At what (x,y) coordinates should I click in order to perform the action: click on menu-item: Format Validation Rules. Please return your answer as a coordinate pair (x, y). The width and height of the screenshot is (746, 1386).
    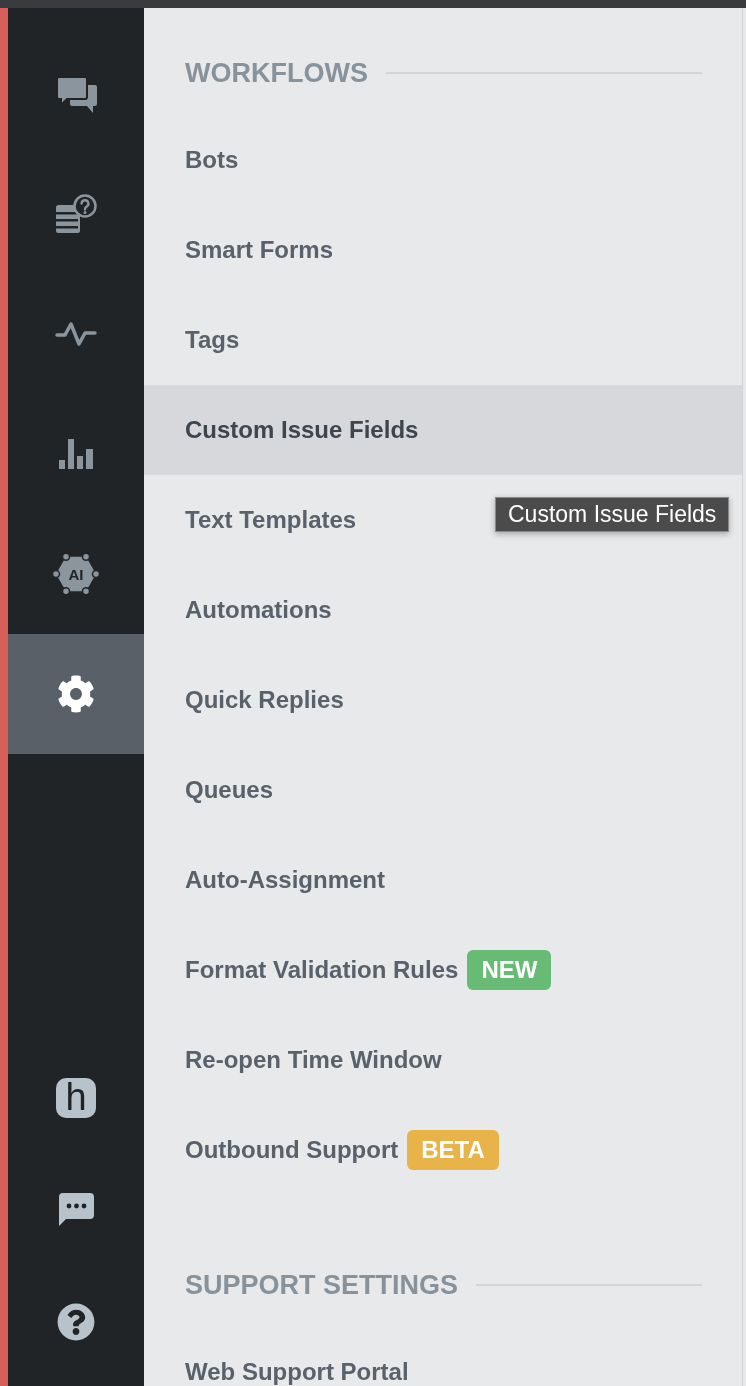
    Looking at the image, I should click on (322, 970).